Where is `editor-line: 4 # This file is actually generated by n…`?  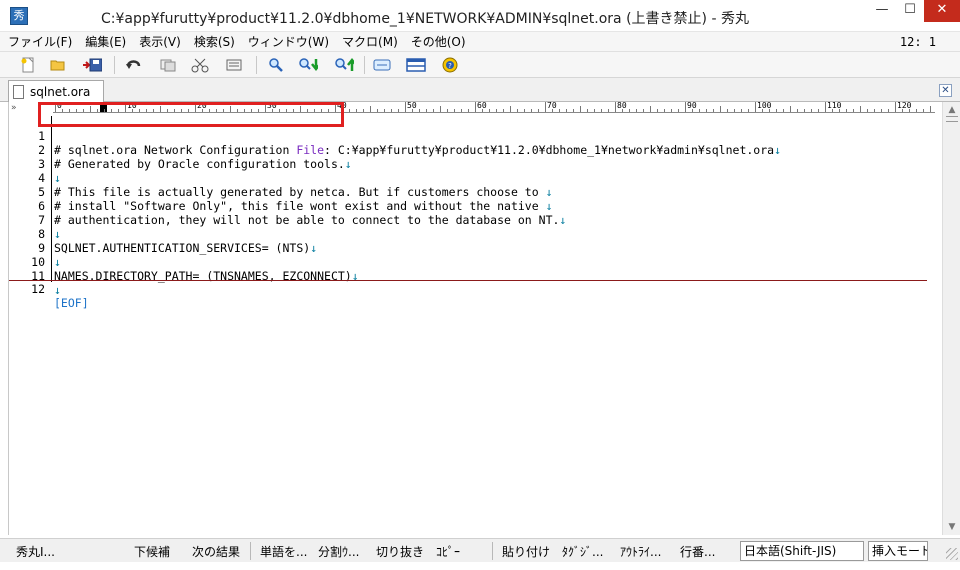
editor-line: 4 # This file is actually generated by n… is located at coordinates (472, 178).